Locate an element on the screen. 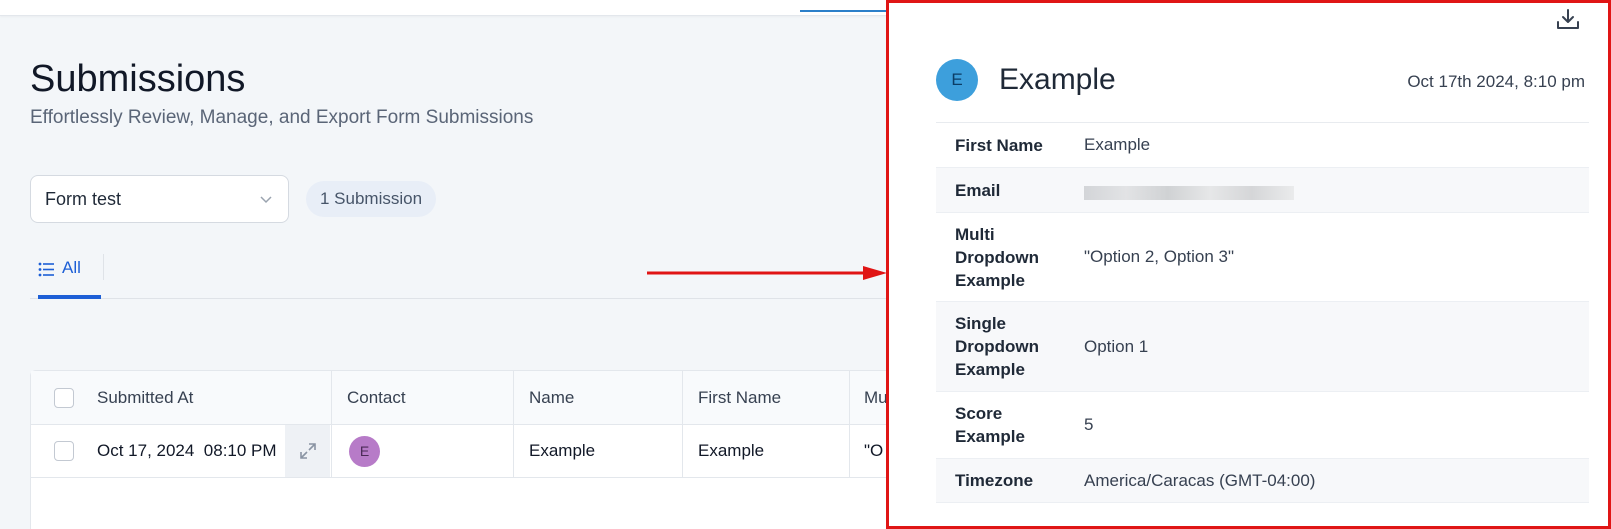 This screenshot has height=529, width=1611. chevron-down-icon is located at coordinates (266, 200).